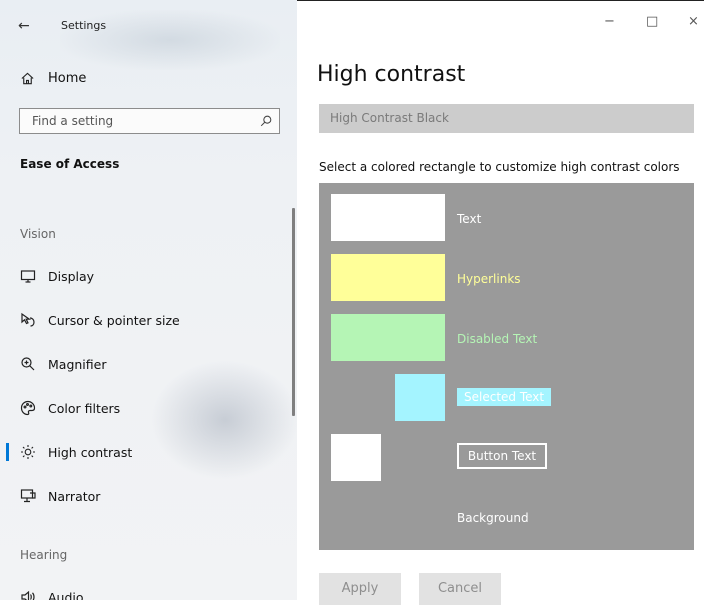  Describe the element at coordinates (114, 320) in the screenshot. I see `sidebar-item-label: Cursor & pointer size` at that location.